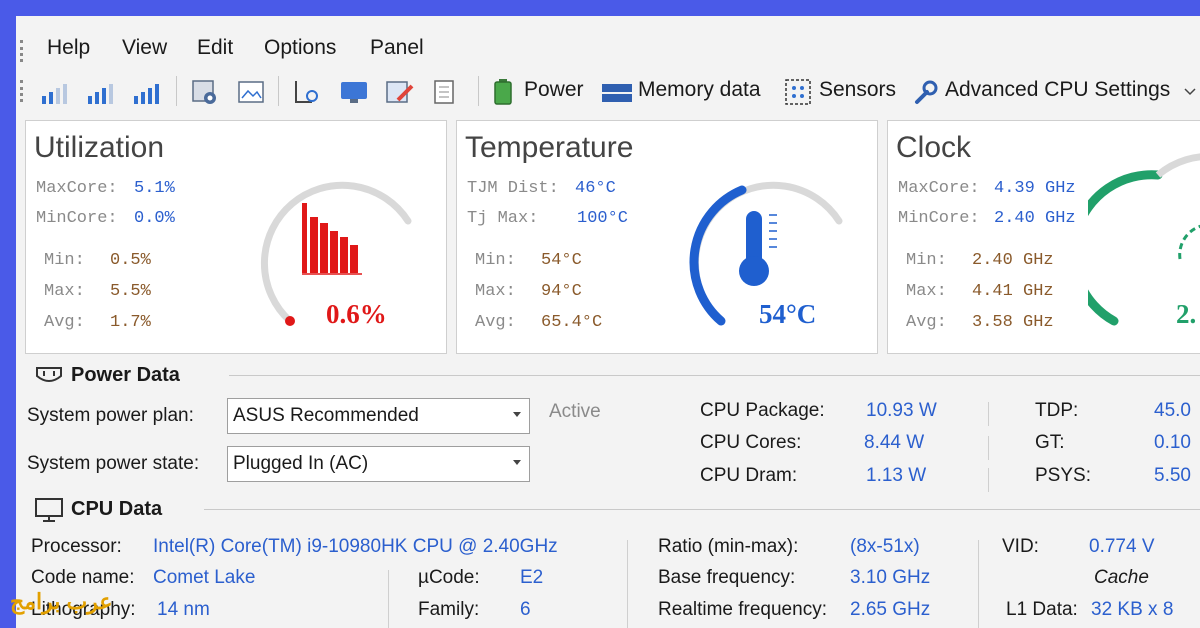 This screenshot has height=628, width=1200. What do you see at coordinates (68, 48) in the screenshot?
I see `menu-help: Help` at bounding box center [68, 48].